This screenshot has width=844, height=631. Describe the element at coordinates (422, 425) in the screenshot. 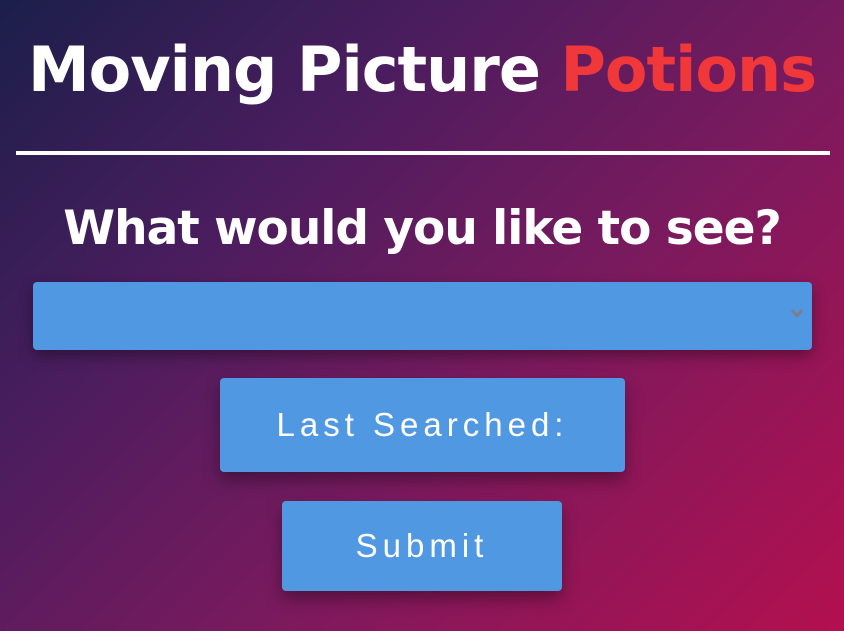

I see `last-searched-button: Last Searched:` at that location.